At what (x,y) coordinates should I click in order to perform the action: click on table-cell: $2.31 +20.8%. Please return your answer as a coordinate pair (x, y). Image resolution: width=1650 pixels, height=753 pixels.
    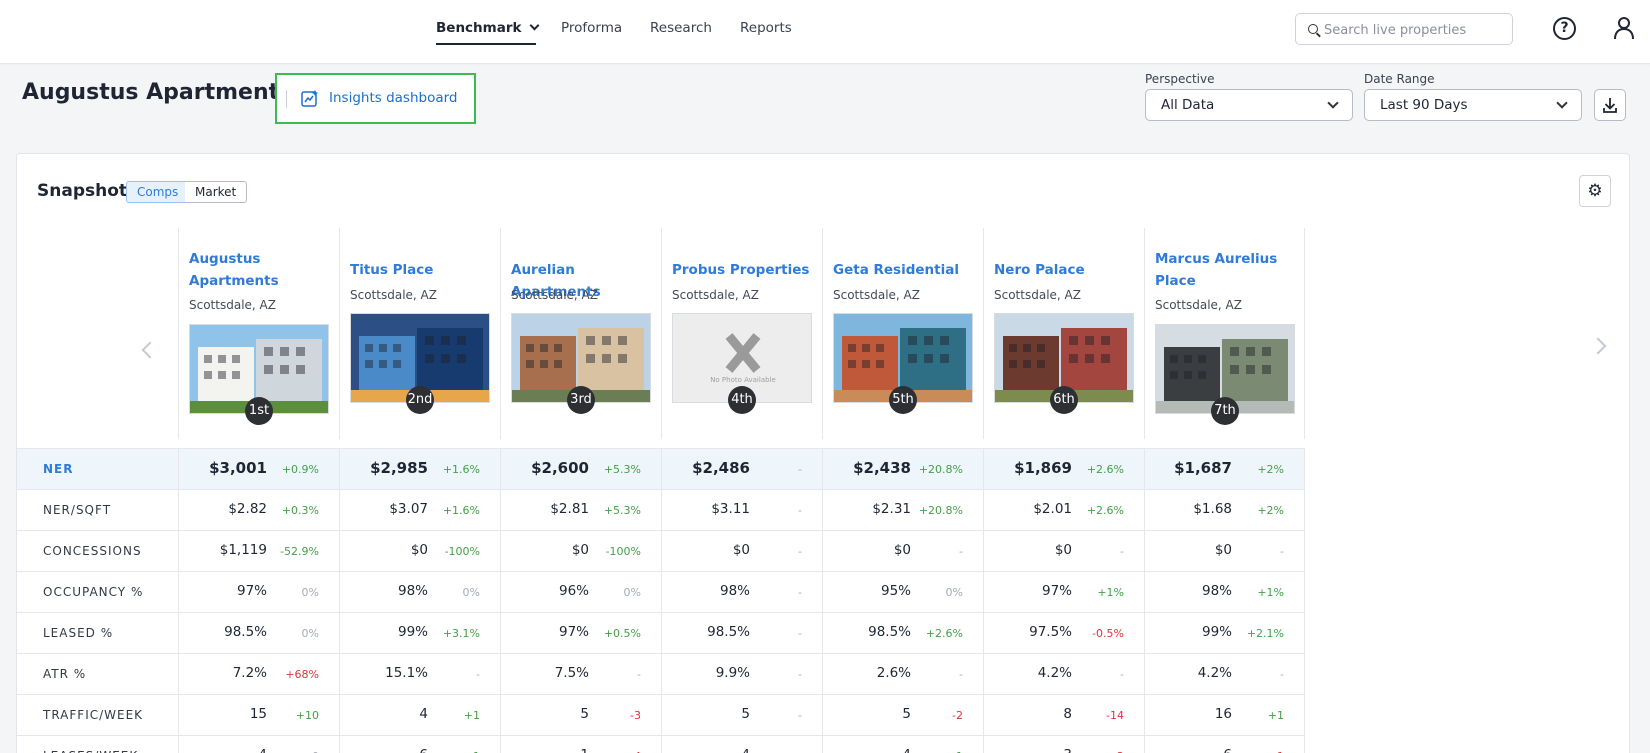
    Looking at the image, I should click on (902, 510).